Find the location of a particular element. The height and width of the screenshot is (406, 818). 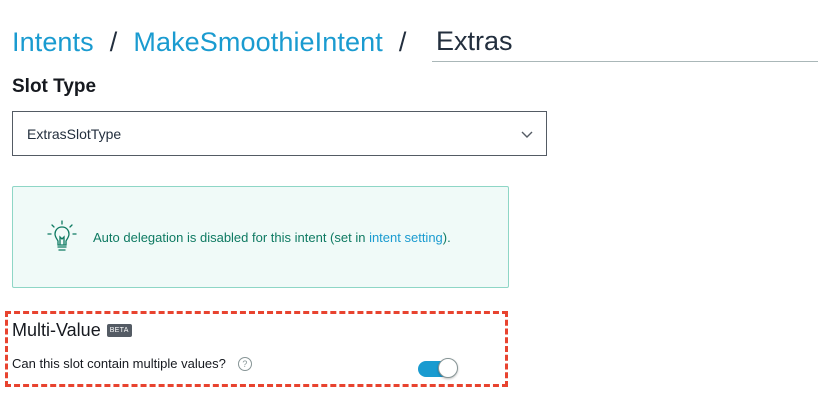

slot-name-input is located at coordinates (625, 42).